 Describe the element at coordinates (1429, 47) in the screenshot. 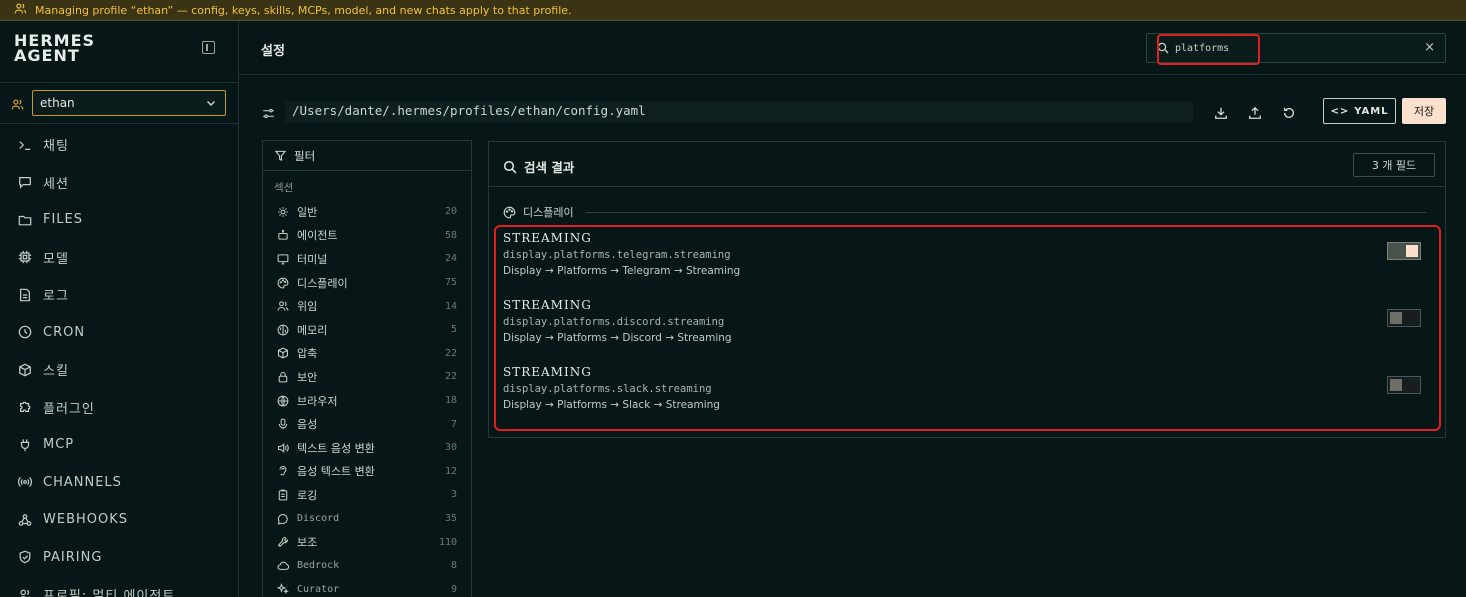

I see `clear-search-icon: ×` at that location.